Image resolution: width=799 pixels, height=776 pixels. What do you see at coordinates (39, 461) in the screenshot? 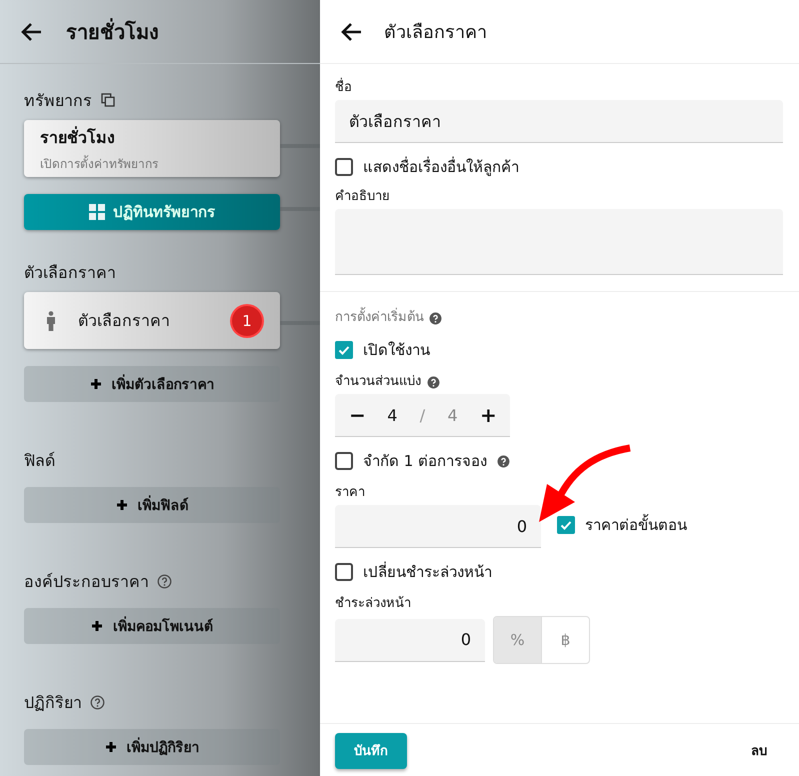
I see `section-heading: ฟิลด์` at bounding box center [39, 461].